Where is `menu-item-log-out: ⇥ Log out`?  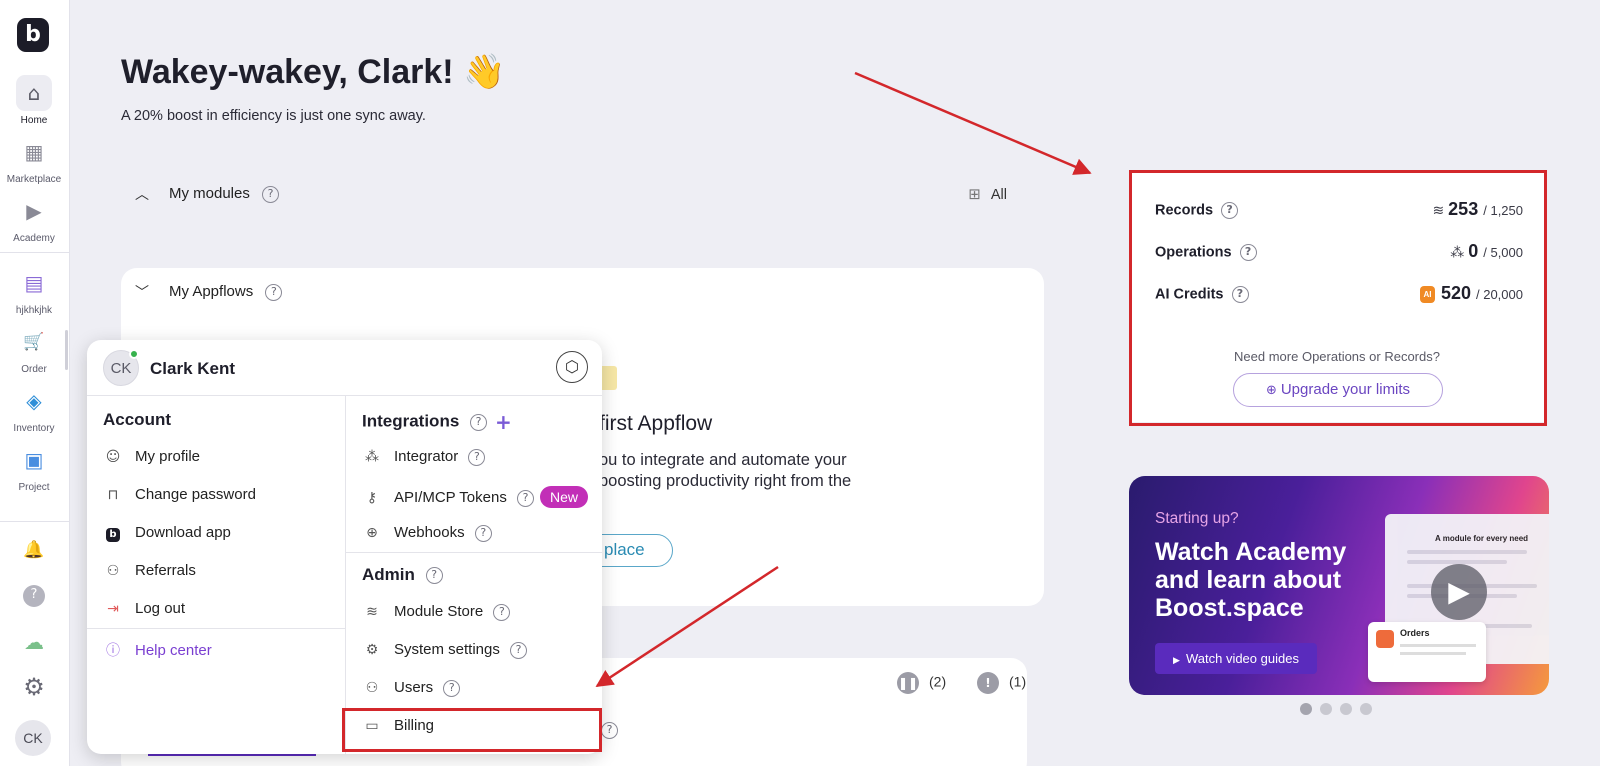 menu-item-log-out: ⇥ Log out is located at coordinates (144, 608).